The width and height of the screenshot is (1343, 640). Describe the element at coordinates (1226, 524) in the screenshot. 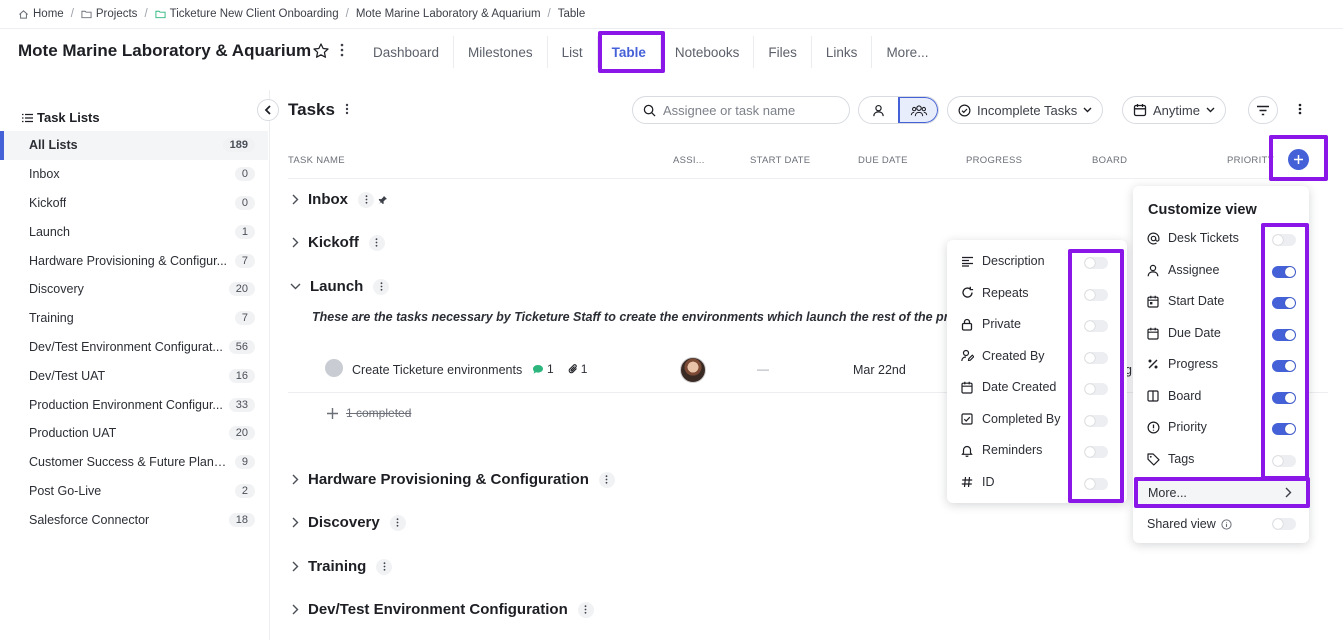

I see `info-icon` at that location.